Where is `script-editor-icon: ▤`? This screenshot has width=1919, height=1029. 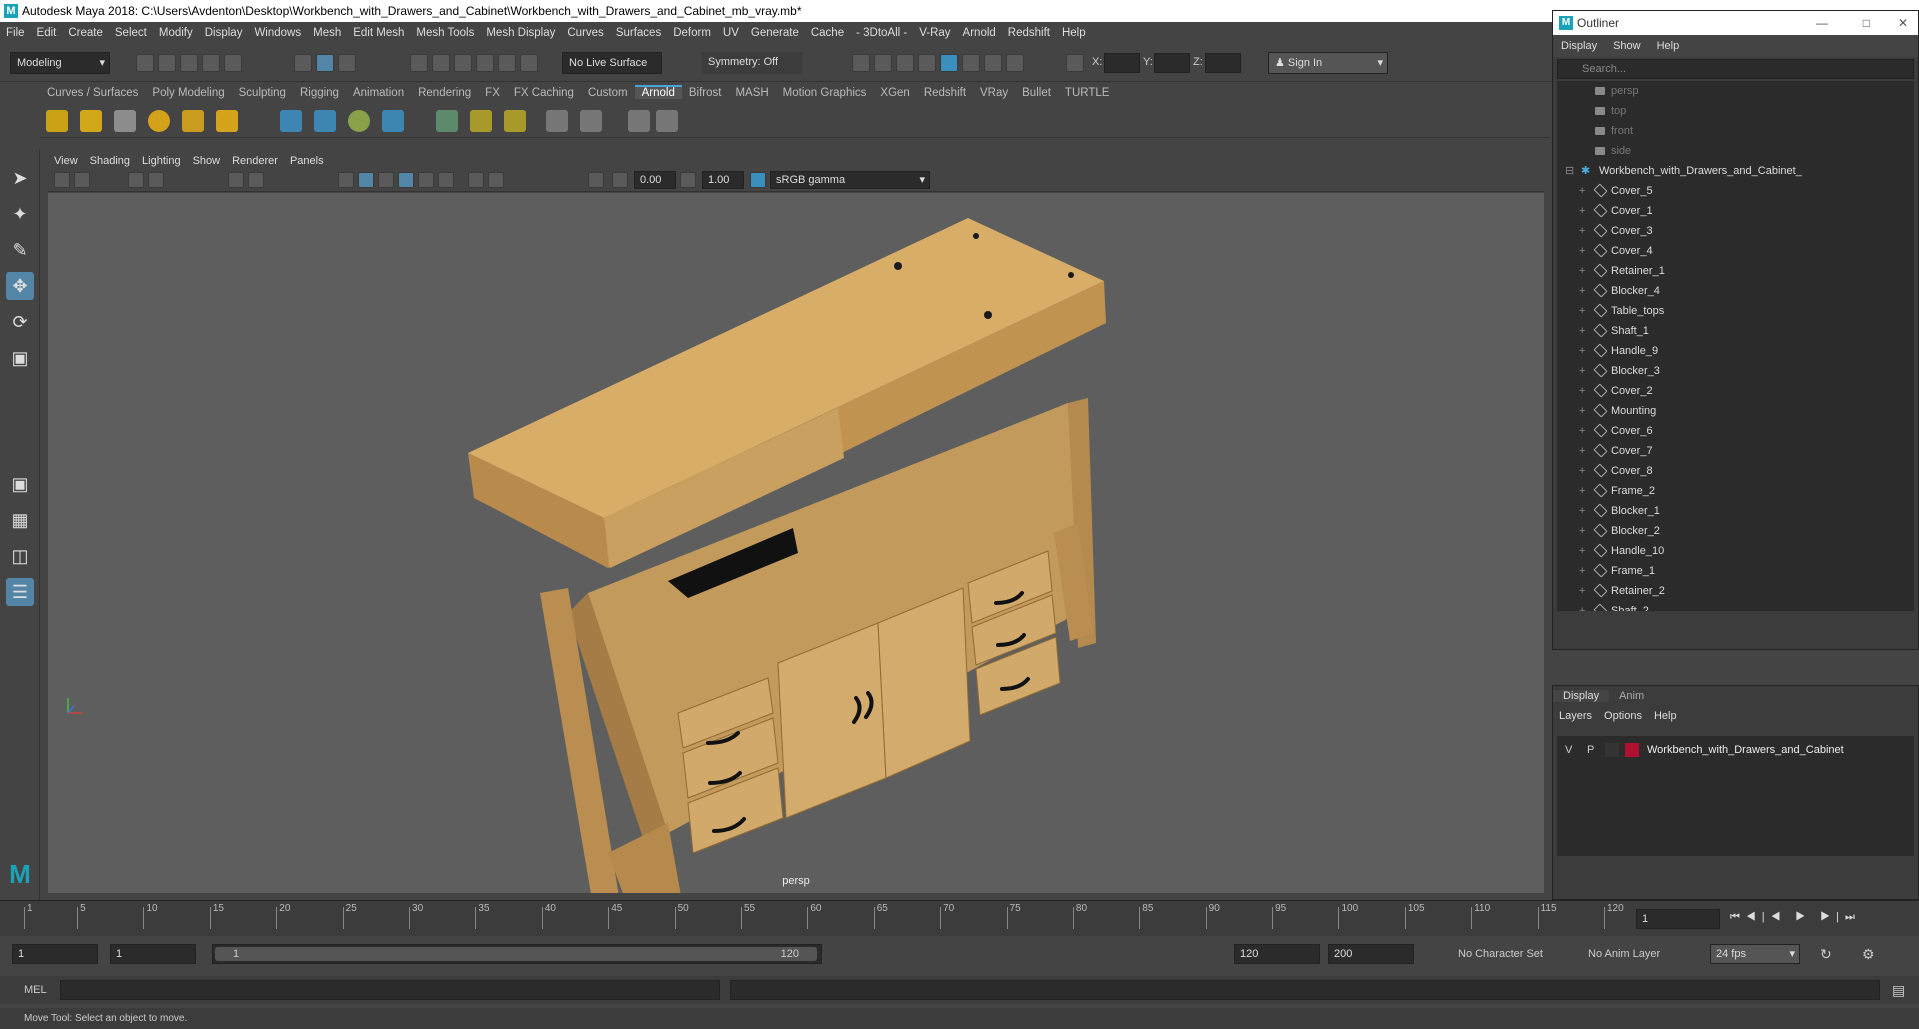
script-editor-icon: ▤ is located at coordinates (1898, 990).